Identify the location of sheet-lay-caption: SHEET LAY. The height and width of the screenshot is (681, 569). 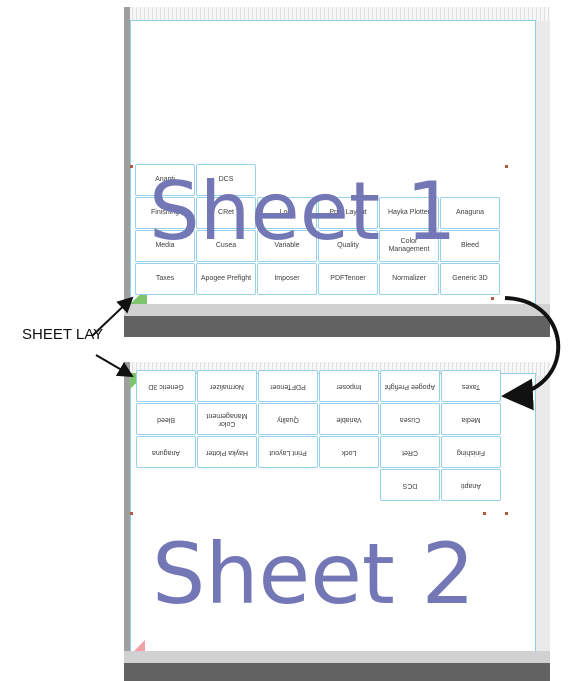
(63, 334).